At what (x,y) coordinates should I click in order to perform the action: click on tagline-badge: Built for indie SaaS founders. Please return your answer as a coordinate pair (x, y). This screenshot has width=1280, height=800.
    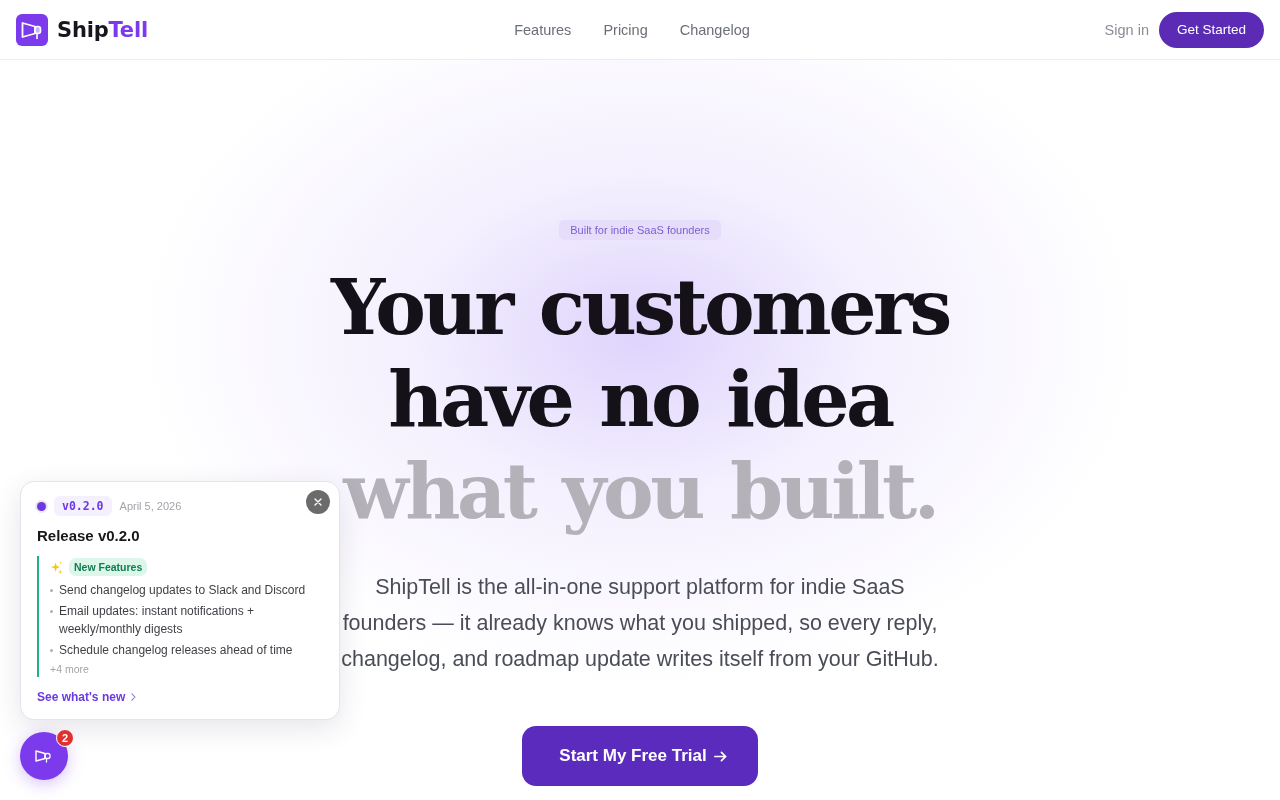
    Looking at the image, I should click on (640, 230).